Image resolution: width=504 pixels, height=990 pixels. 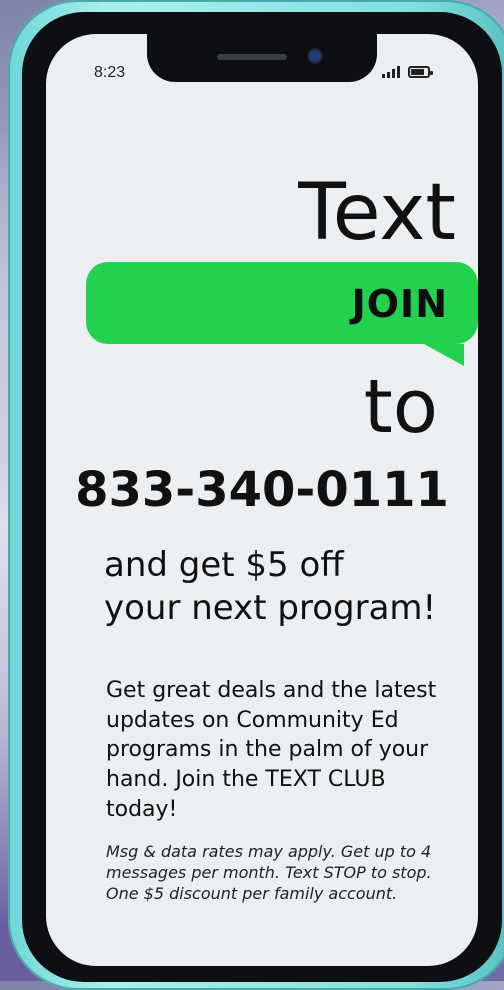 What do you see at coordinates (252, 57) in the screenshot?
I see `speaker-grill` at bounding box center [252, 57].